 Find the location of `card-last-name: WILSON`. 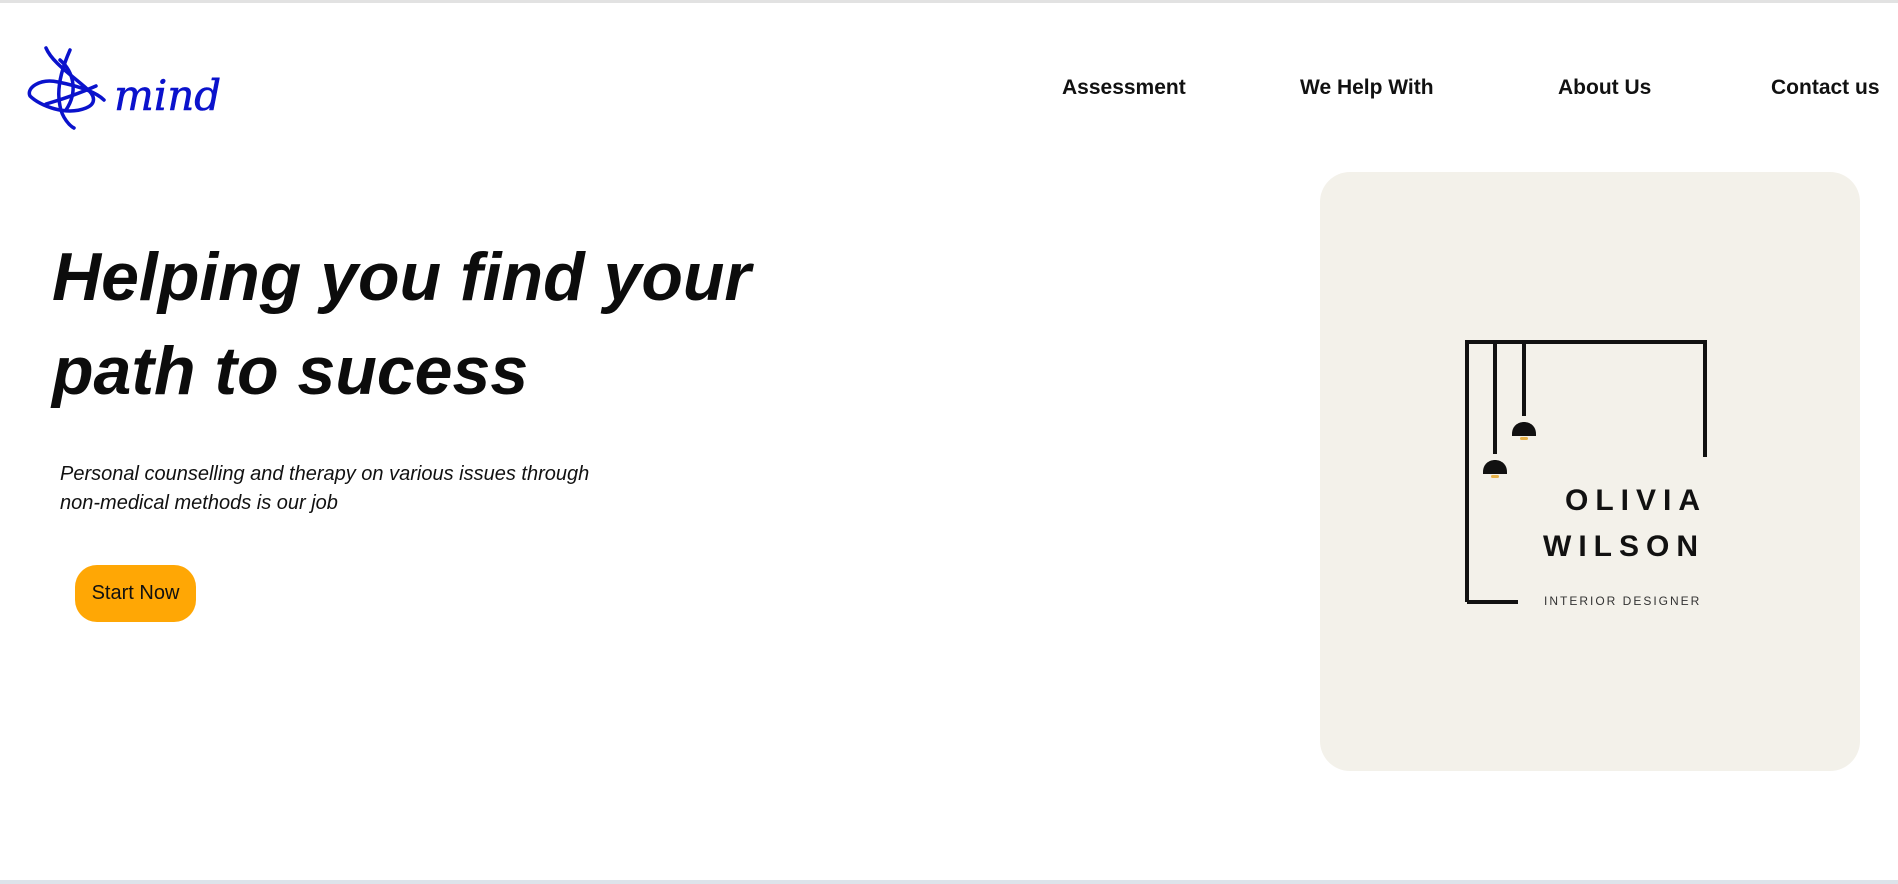

card-last-name: WILSON is located at coordinates (1624, 546).